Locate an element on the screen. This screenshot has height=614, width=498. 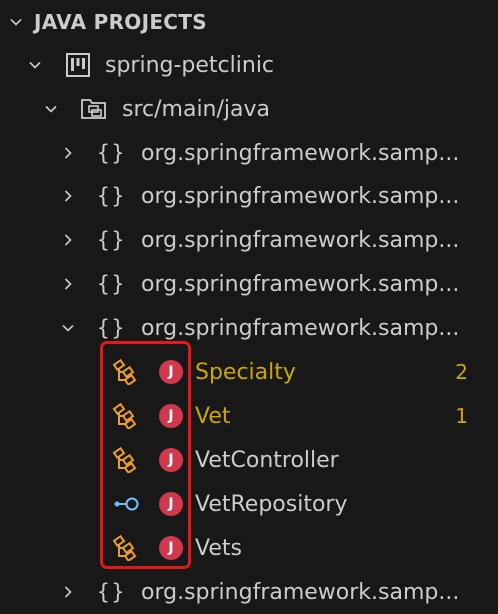
tree-item-project: spring-petclinic is located at coordinates (249, 65).